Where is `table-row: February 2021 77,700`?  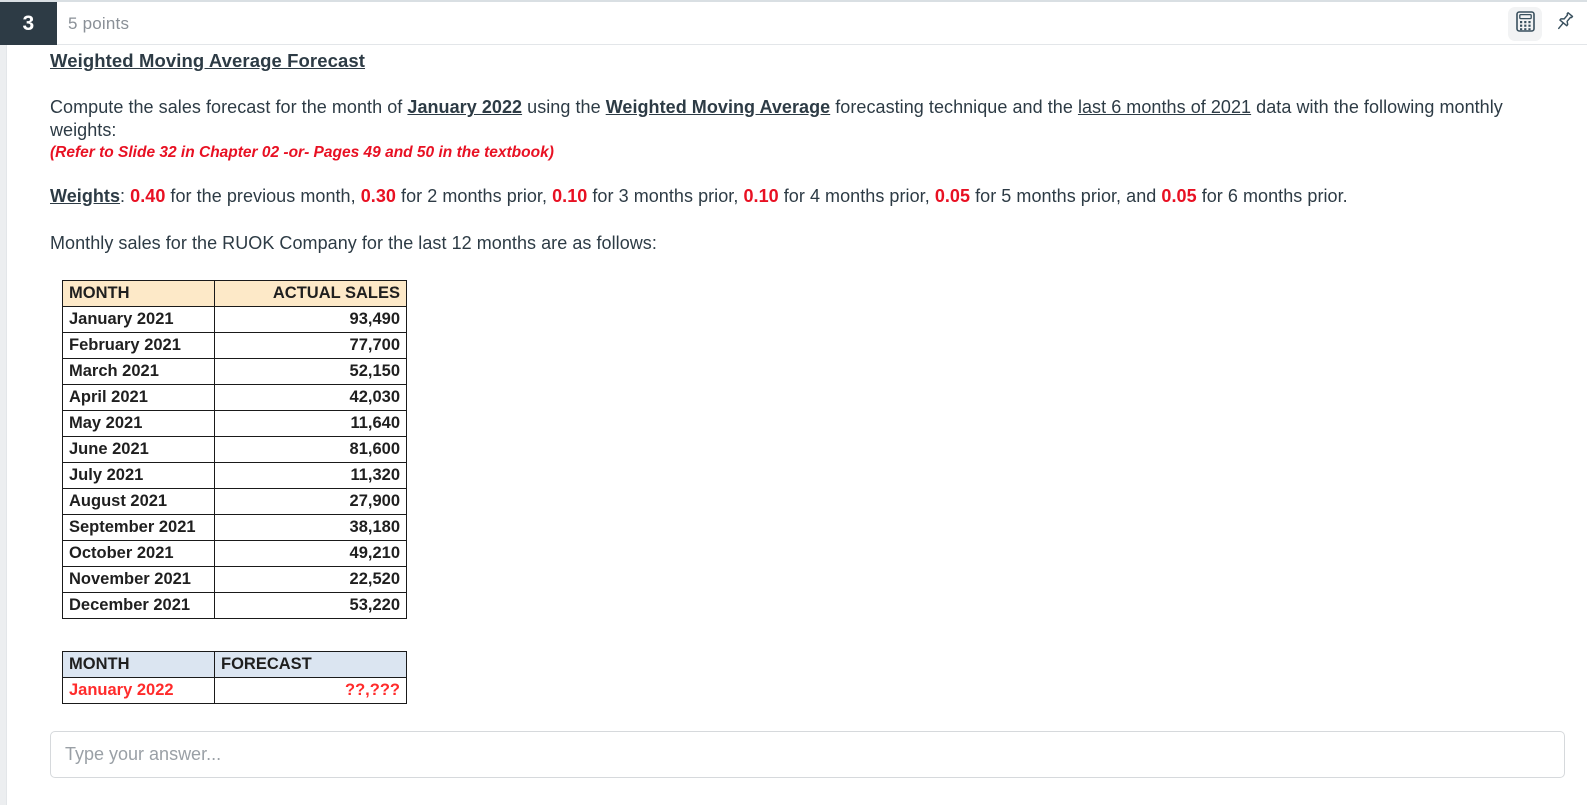 table-row: February 2021 77,700 is located at coordinates (234, 346).